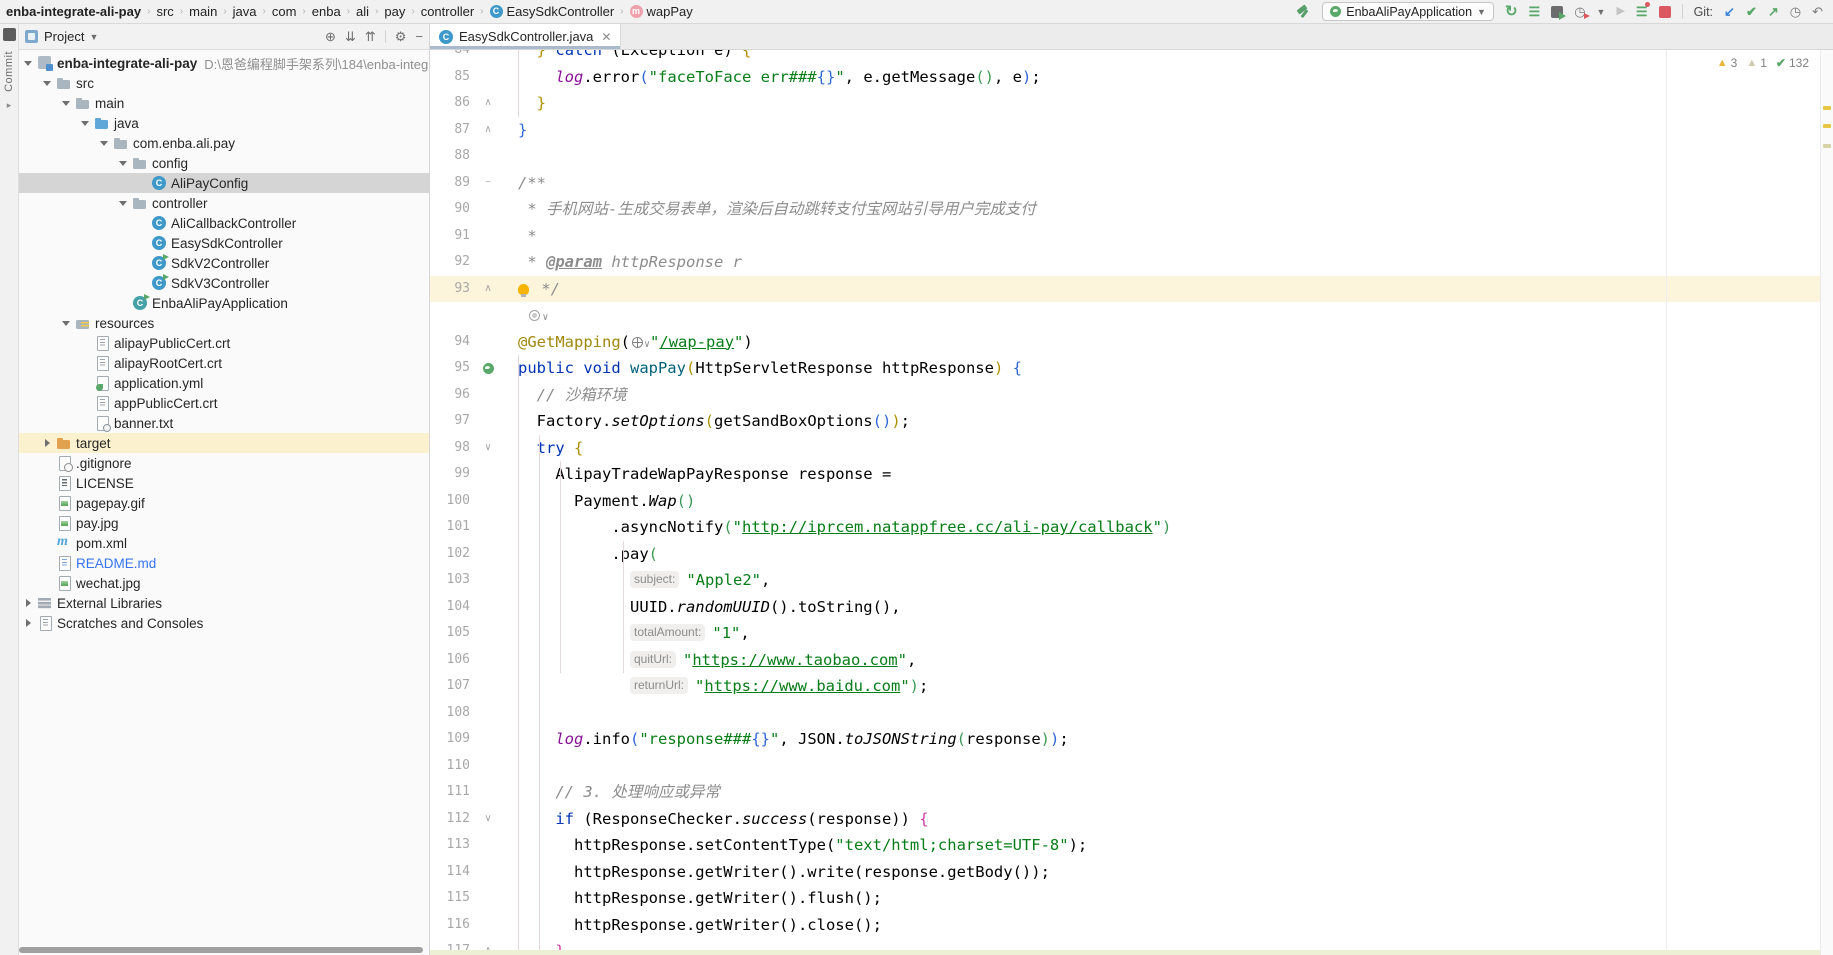  What do you see at coordinates (533, 289) in the screenshot?
I see `code-text: */` at bounding box center [533, 289].